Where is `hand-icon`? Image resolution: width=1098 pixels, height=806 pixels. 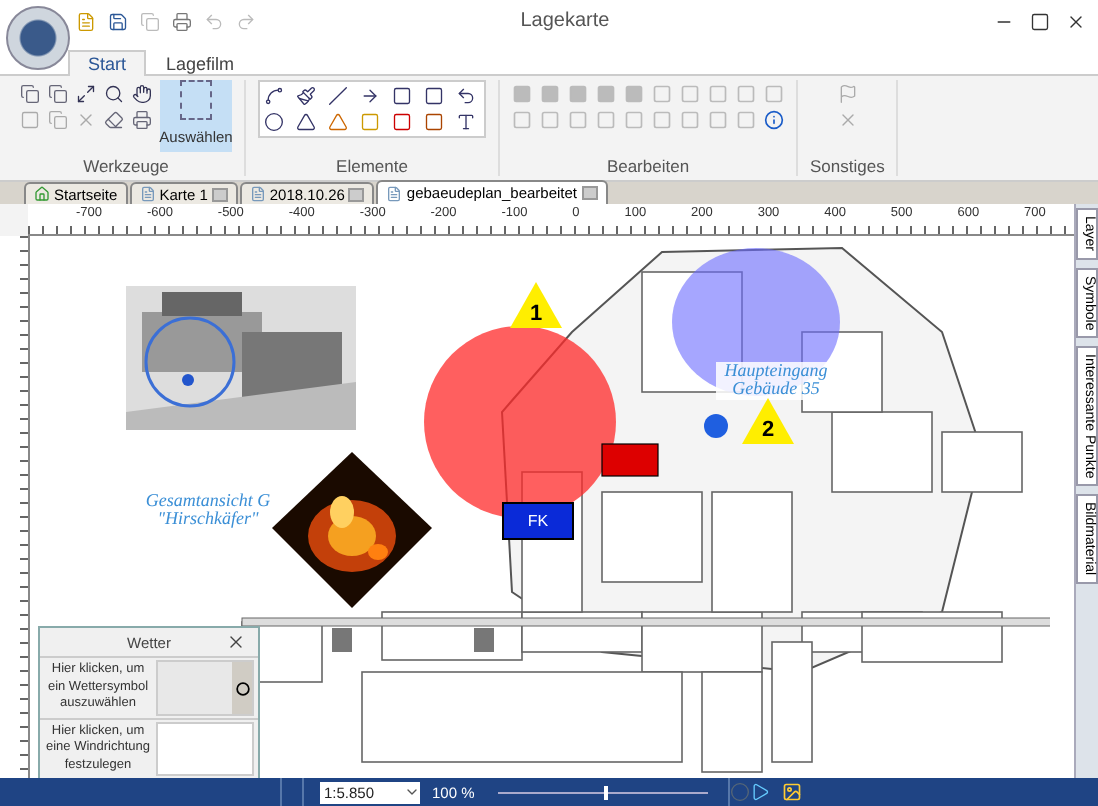 hand-icon is located at coordinates (142, 94).